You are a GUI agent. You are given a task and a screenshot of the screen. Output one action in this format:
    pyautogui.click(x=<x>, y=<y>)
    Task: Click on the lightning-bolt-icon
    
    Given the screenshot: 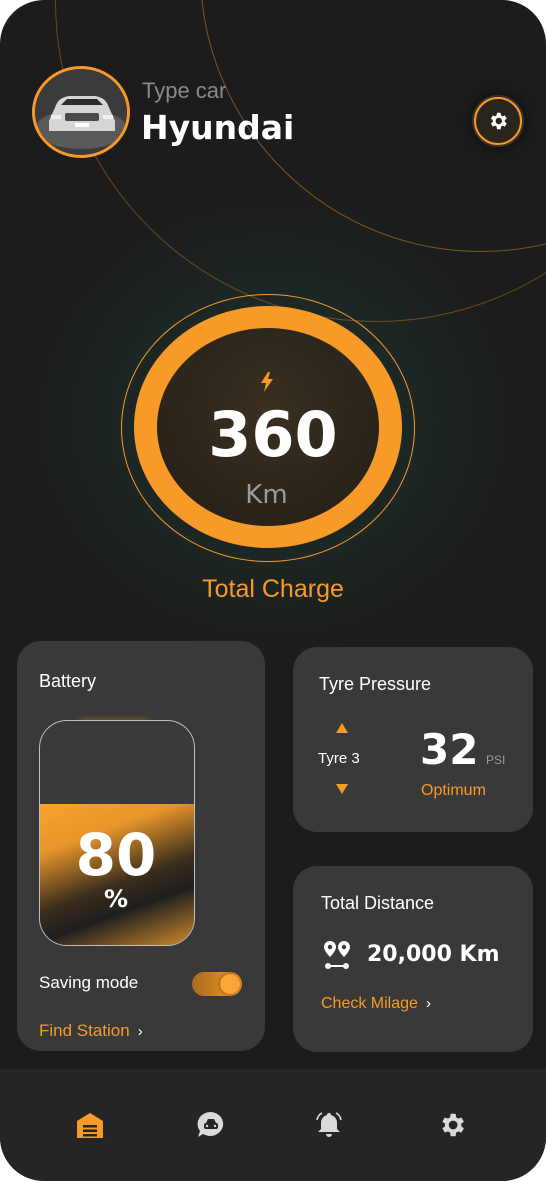 What is the action you would take?
    pyautogui.click(x=267, y=382)
    